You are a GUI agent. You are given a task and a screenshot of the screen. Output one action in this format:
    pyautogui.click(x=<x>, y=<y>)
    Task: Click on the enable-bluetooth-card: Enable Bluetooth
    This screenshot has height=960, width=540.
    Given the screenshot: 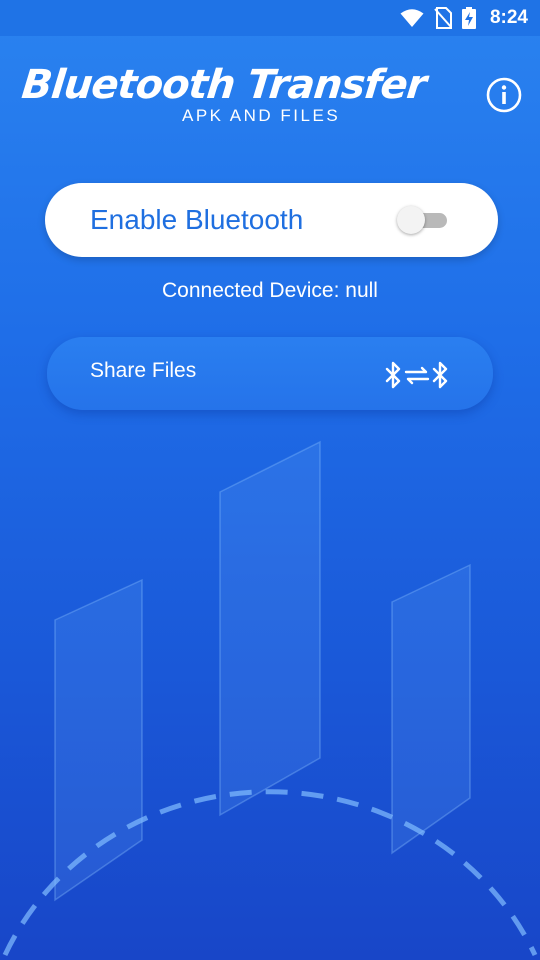 What is the action you would take?
    pyautogui.click(x=271, y=220)
    